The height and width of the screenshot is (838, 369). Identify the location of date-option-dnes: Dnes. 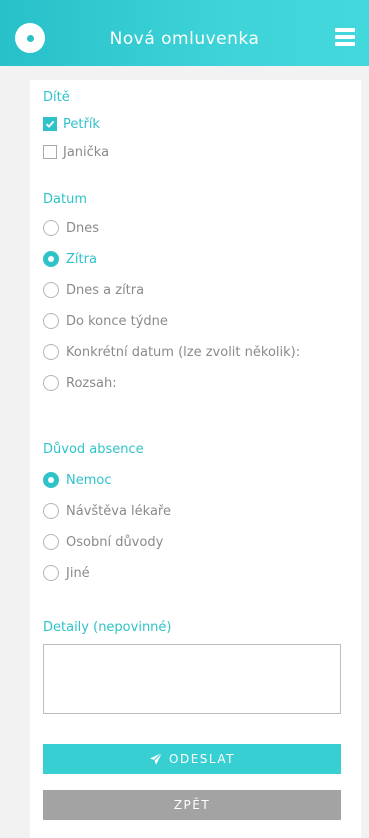
(71, 228).